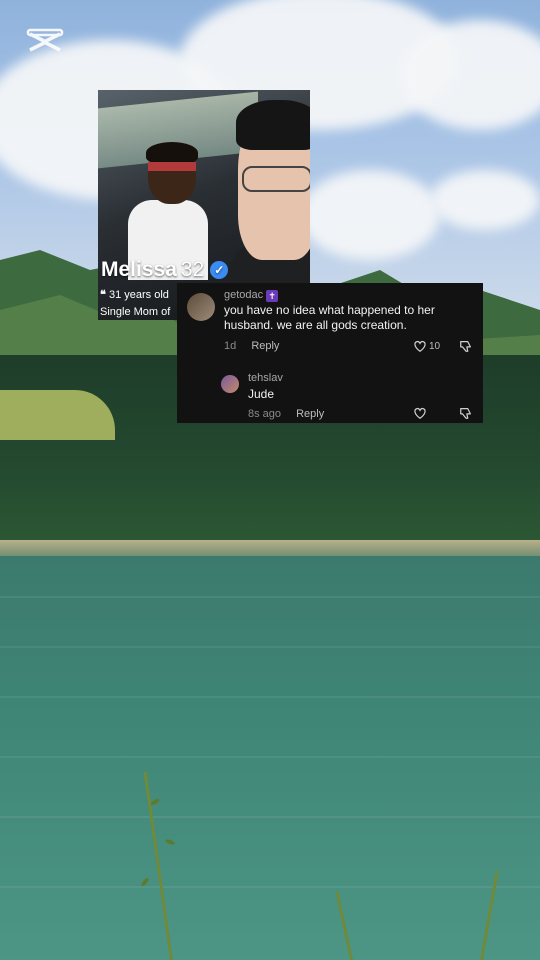  I want to click on verified-icon: ✓, so click(219, 270).